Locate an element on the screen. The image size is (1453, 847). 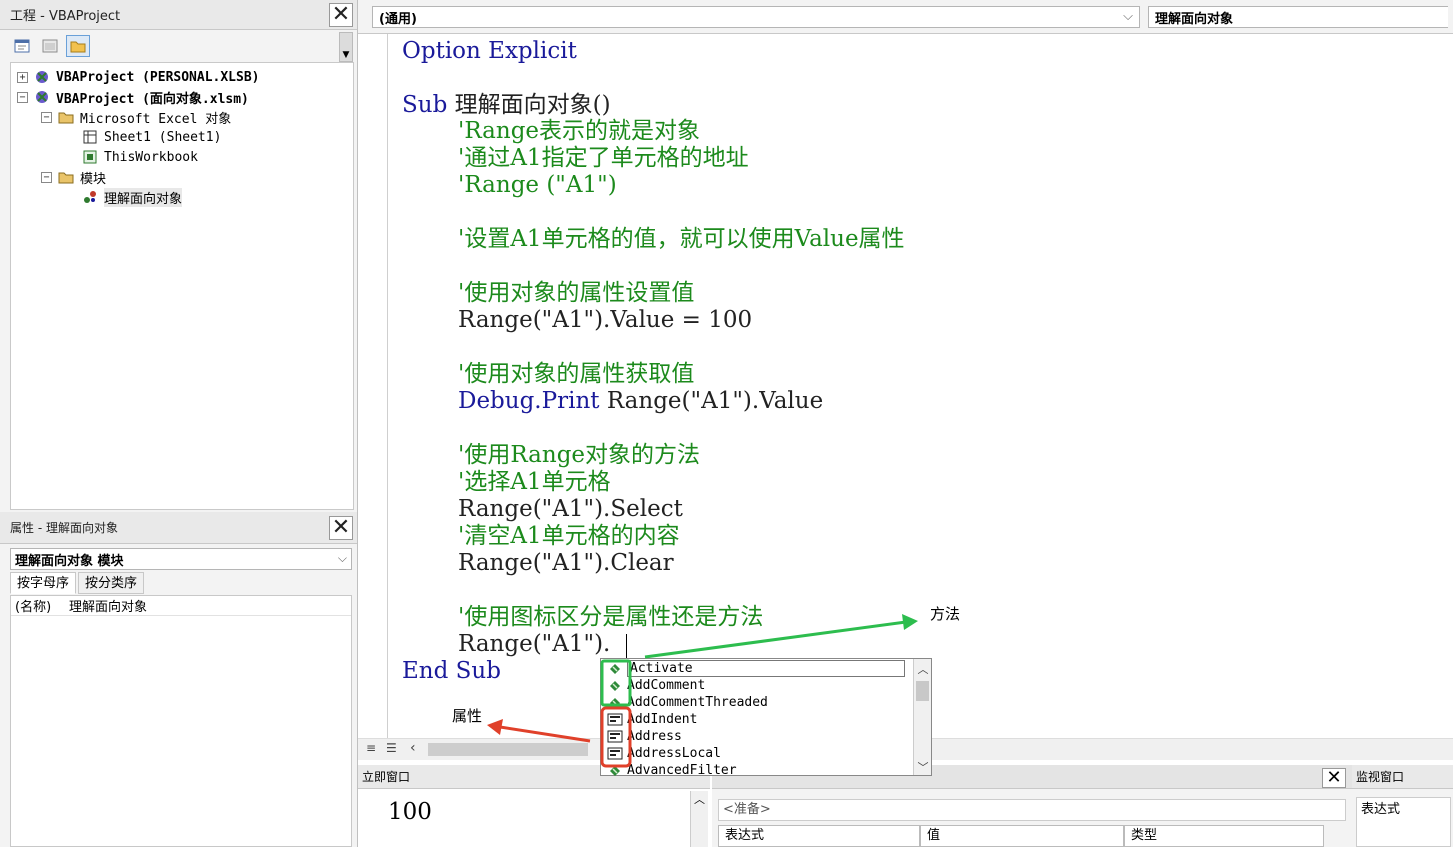
tree-item: − 模块 is located at coordinates (73, 177).